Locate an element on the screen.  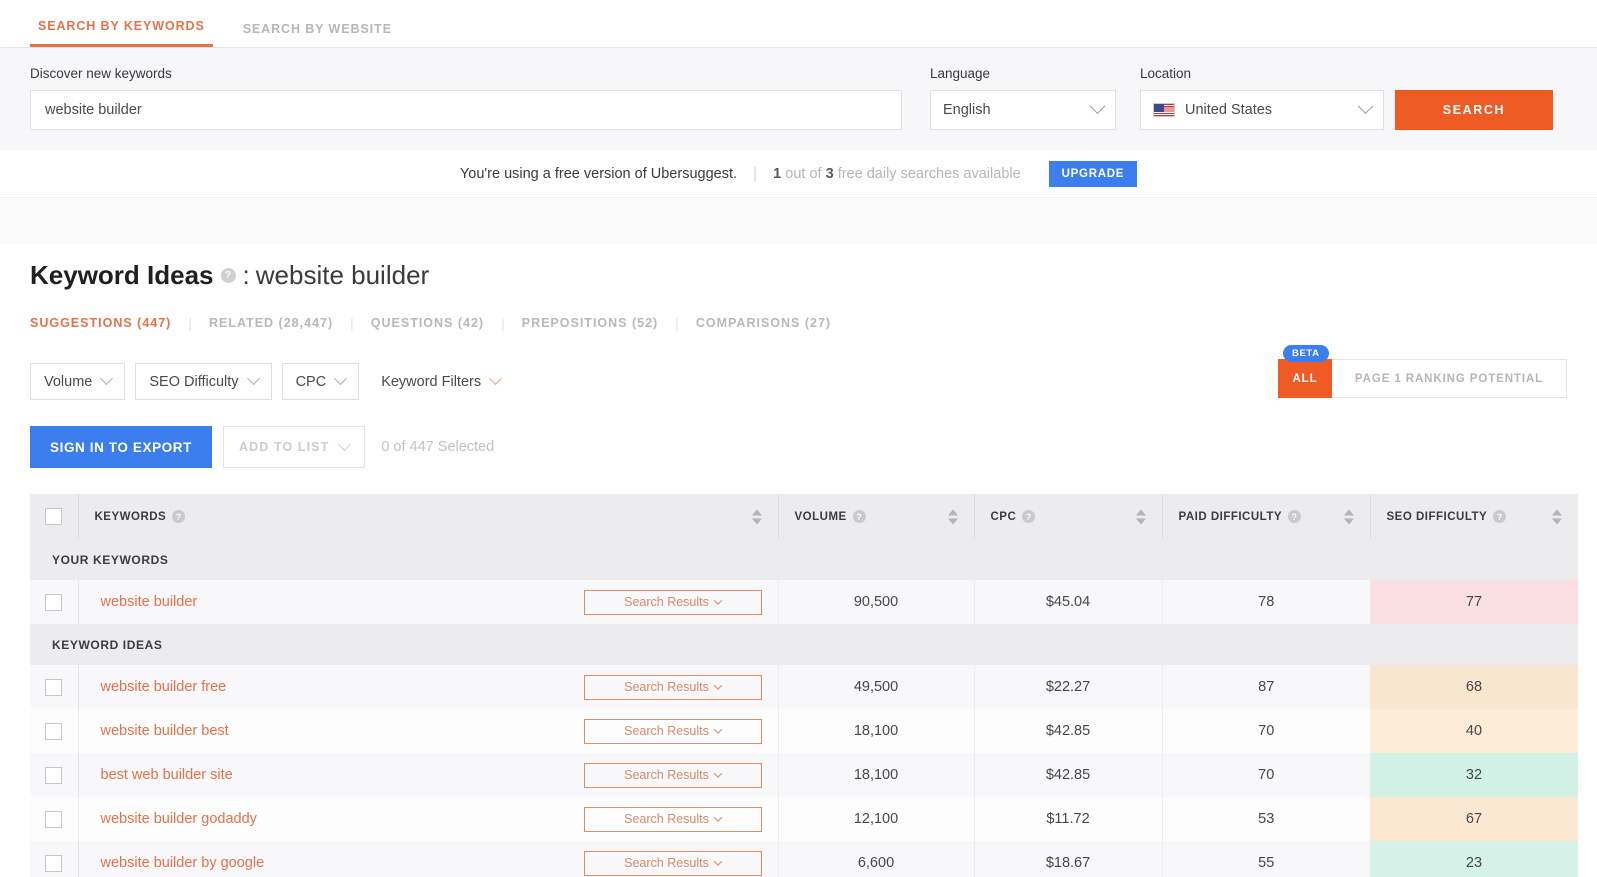
sort-paid-difficulty-icon is located at coordinates (1348, 516).